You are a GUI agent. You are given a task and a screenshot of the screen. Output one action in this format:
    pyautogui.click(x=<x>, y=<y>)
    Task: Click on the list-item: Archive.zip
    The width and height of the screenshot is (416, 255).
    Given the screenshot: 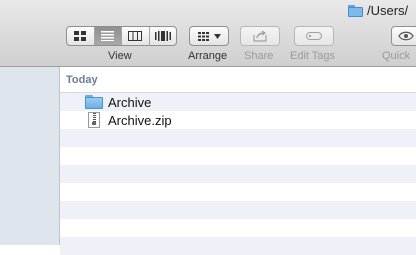 What is the action you would take?
    pyautogui.click(x=238, y=120)
    